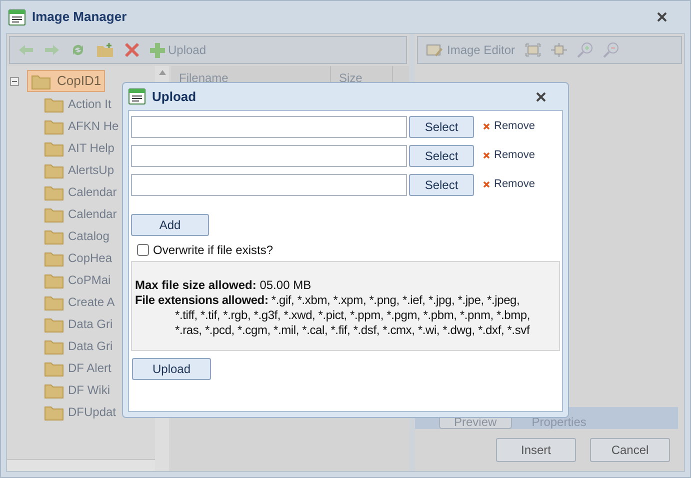  I want to click on fit-frame-icon, so click(533, 50).